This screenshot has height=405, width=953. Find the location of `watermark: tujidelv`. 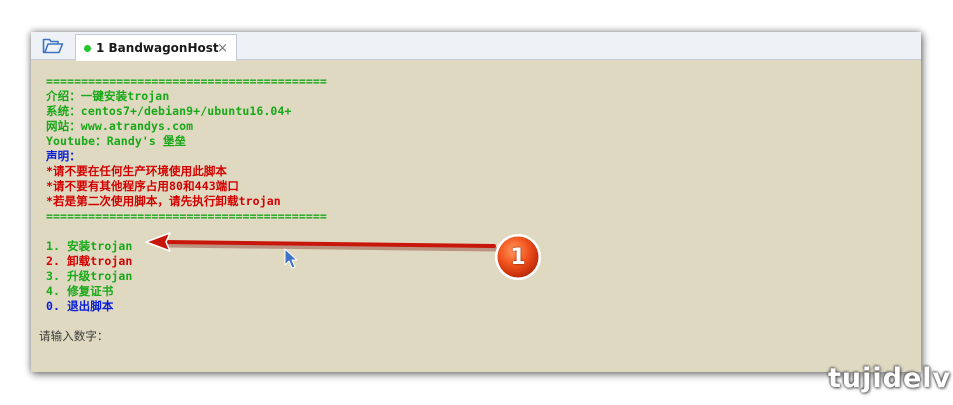

watermark: tujidelv is located at coordinates (890, 378).